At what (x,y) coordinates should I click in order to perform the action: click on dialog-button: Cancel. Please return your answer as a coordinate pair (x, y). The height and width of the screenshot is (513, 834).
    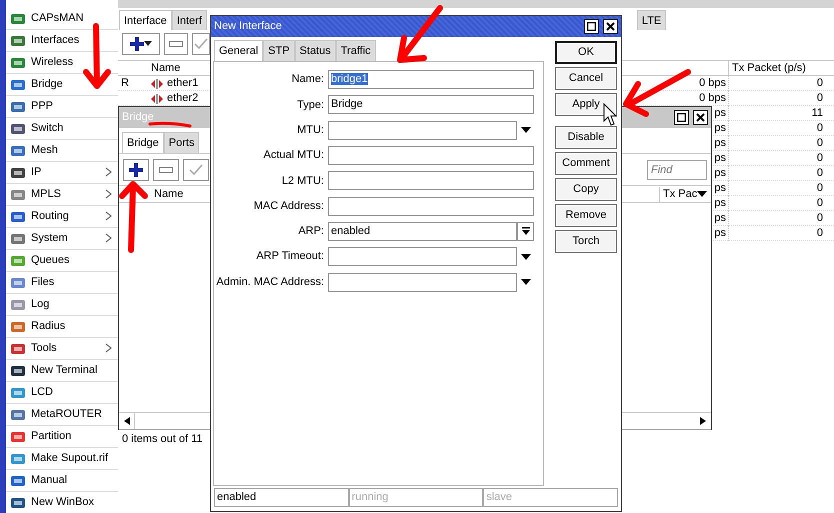
    Looking at the image, I should click on (586, 78).